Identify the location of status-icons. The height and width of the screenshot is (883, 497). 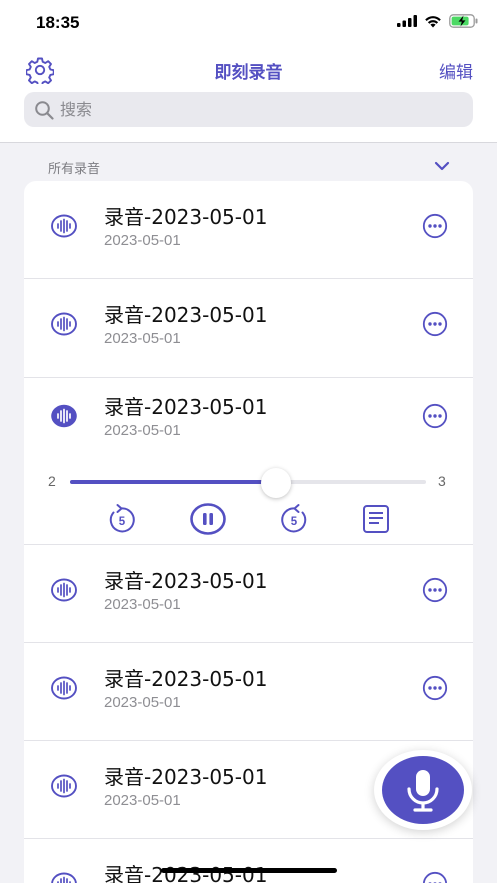
(438, 21).